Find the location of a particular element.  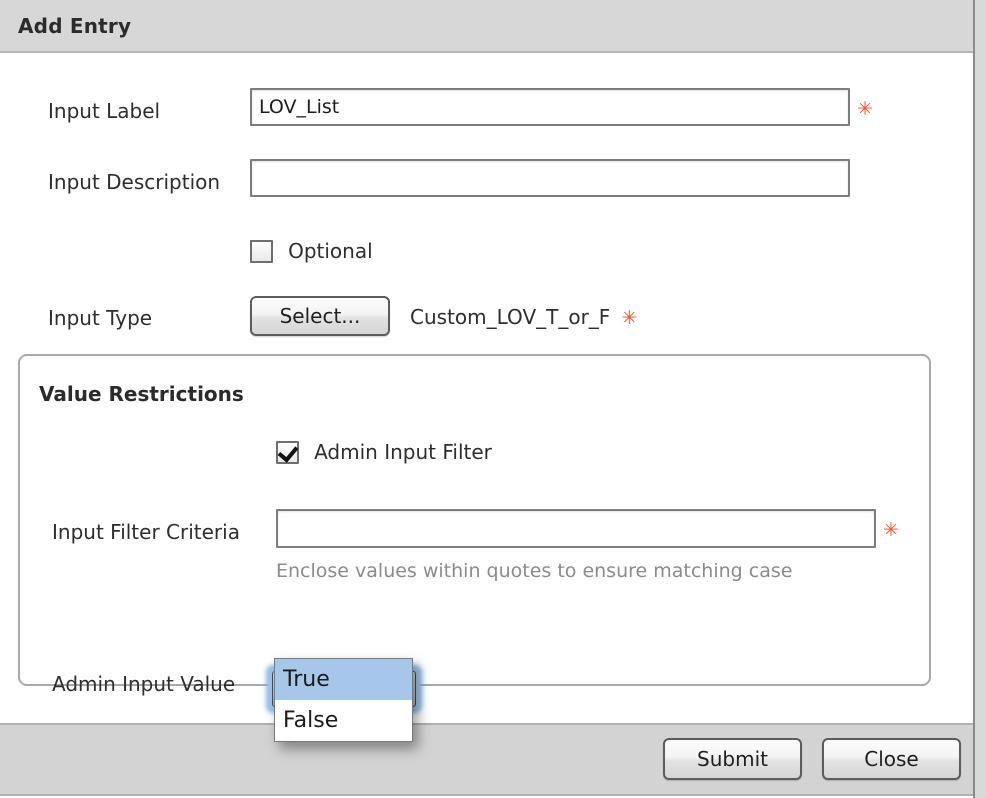

input-label-label-wrap: Input Label is located at coordinates (104, 111).